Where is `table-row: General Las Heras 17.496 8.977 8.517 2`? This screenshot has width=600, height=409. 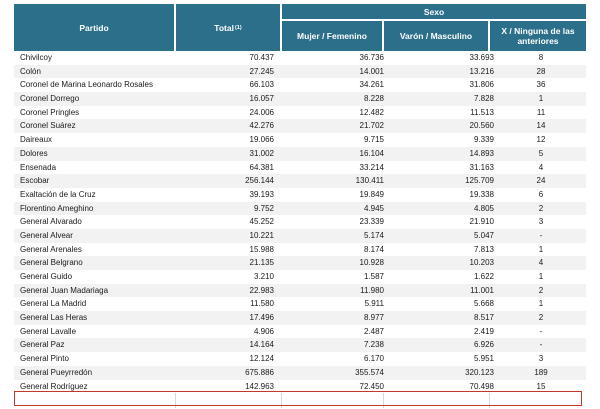
table-row: General Las Heras 17.496 8.977 8.517 2 is located at coordinates (300, 318).